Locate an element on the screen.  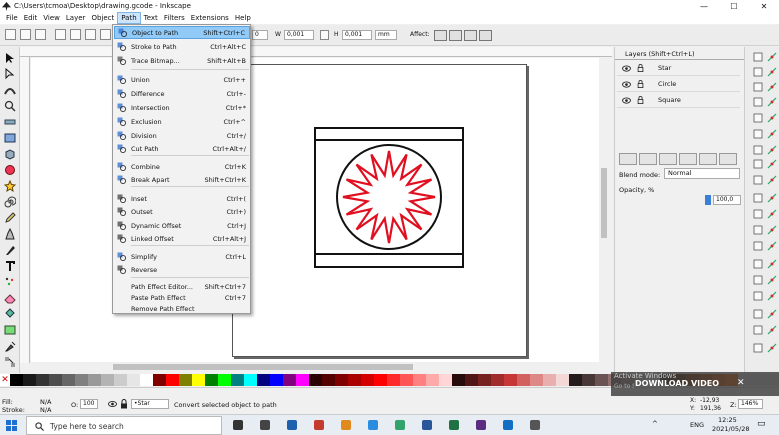
snap-15-icon is located at coordinates (772, 280).